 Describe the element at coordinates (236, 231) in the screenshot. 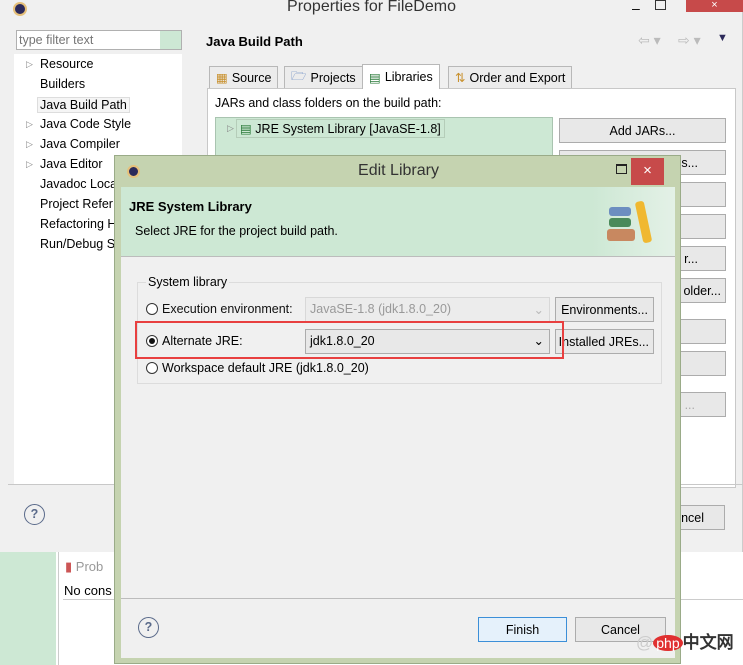

I see `header-description: Select JRE for the project build path.` at that location.